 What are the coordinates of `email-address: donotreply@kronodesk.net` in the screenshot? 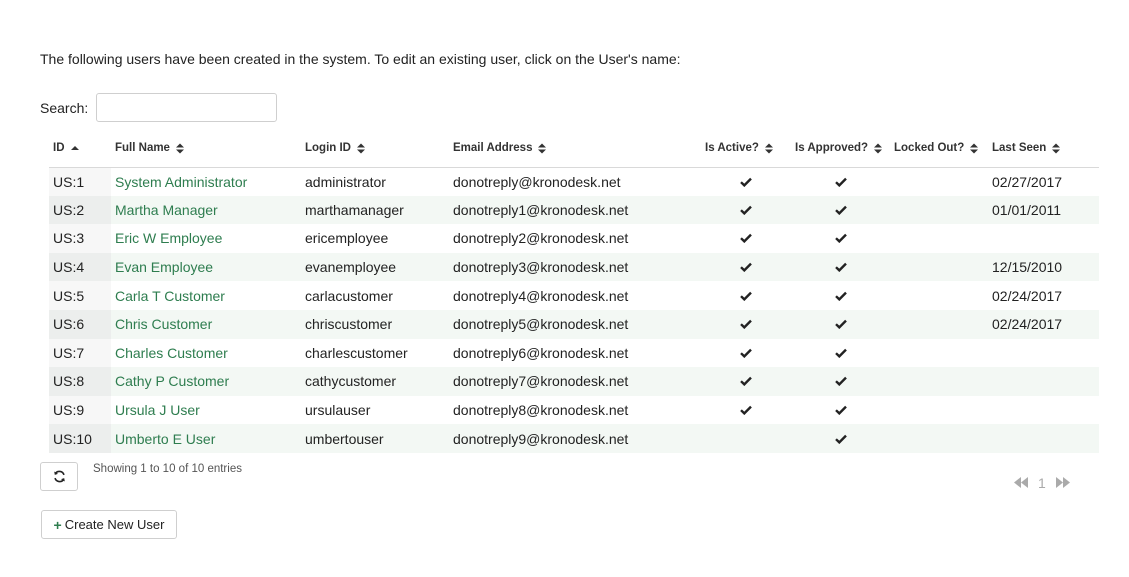 It's located at (575, 181).